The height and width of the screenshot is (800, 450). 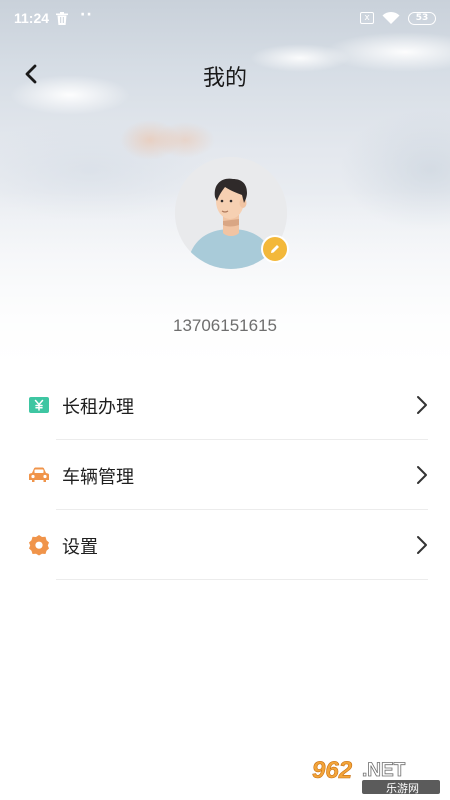 What do you see at coordinates (39, 405) in the screenshot?
I see `yen-card-icon` at bounding box center [39, 405].